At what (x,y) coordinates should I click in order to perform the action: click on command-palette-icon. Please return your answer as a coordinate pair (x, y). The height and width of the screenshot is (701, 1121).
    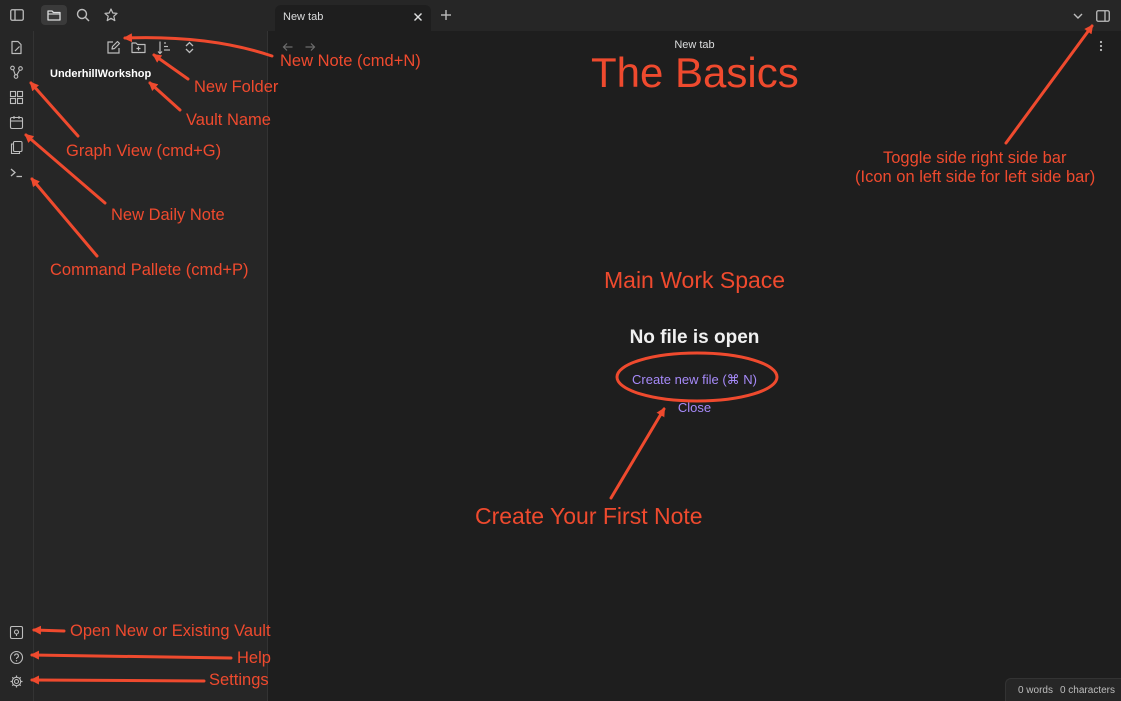
    Looking at the image, I should click on (16, 172).